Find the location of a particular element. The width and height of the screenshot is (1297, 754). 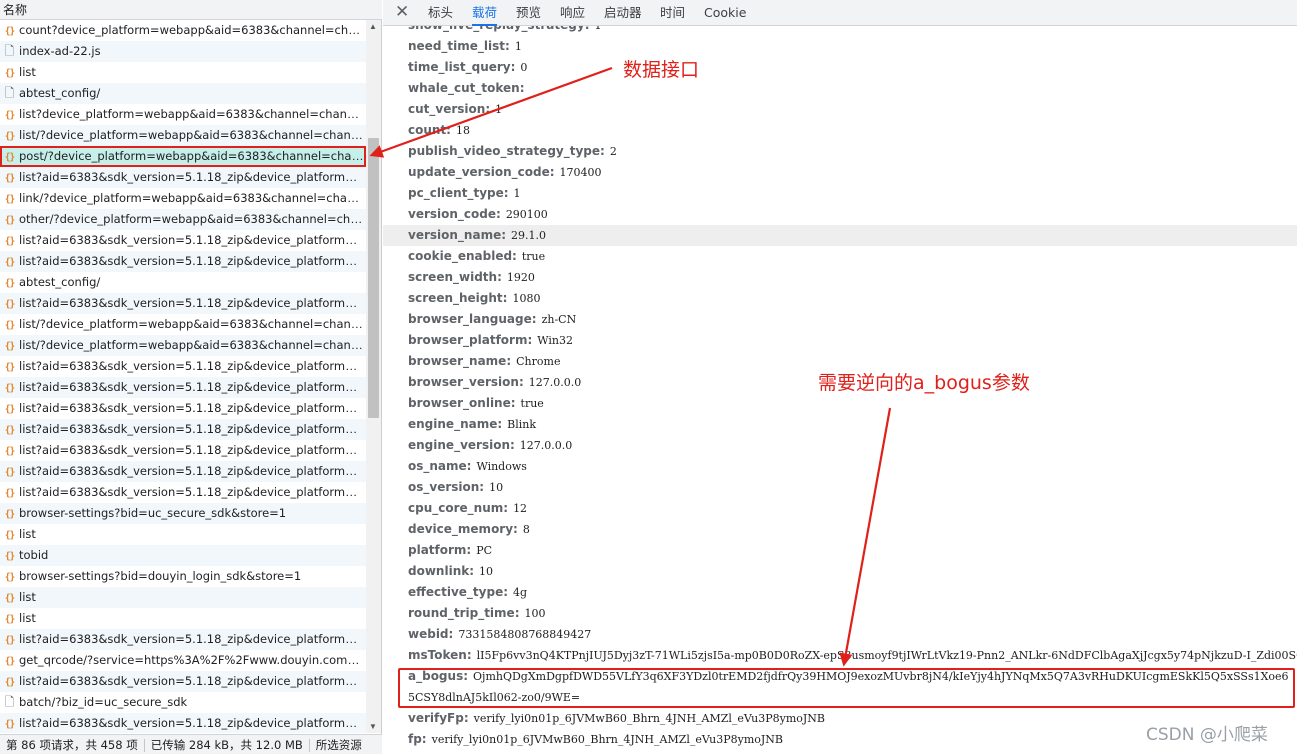

payload-param: show_live_replay_strategy: 1 is located at coordinates (840, 31).